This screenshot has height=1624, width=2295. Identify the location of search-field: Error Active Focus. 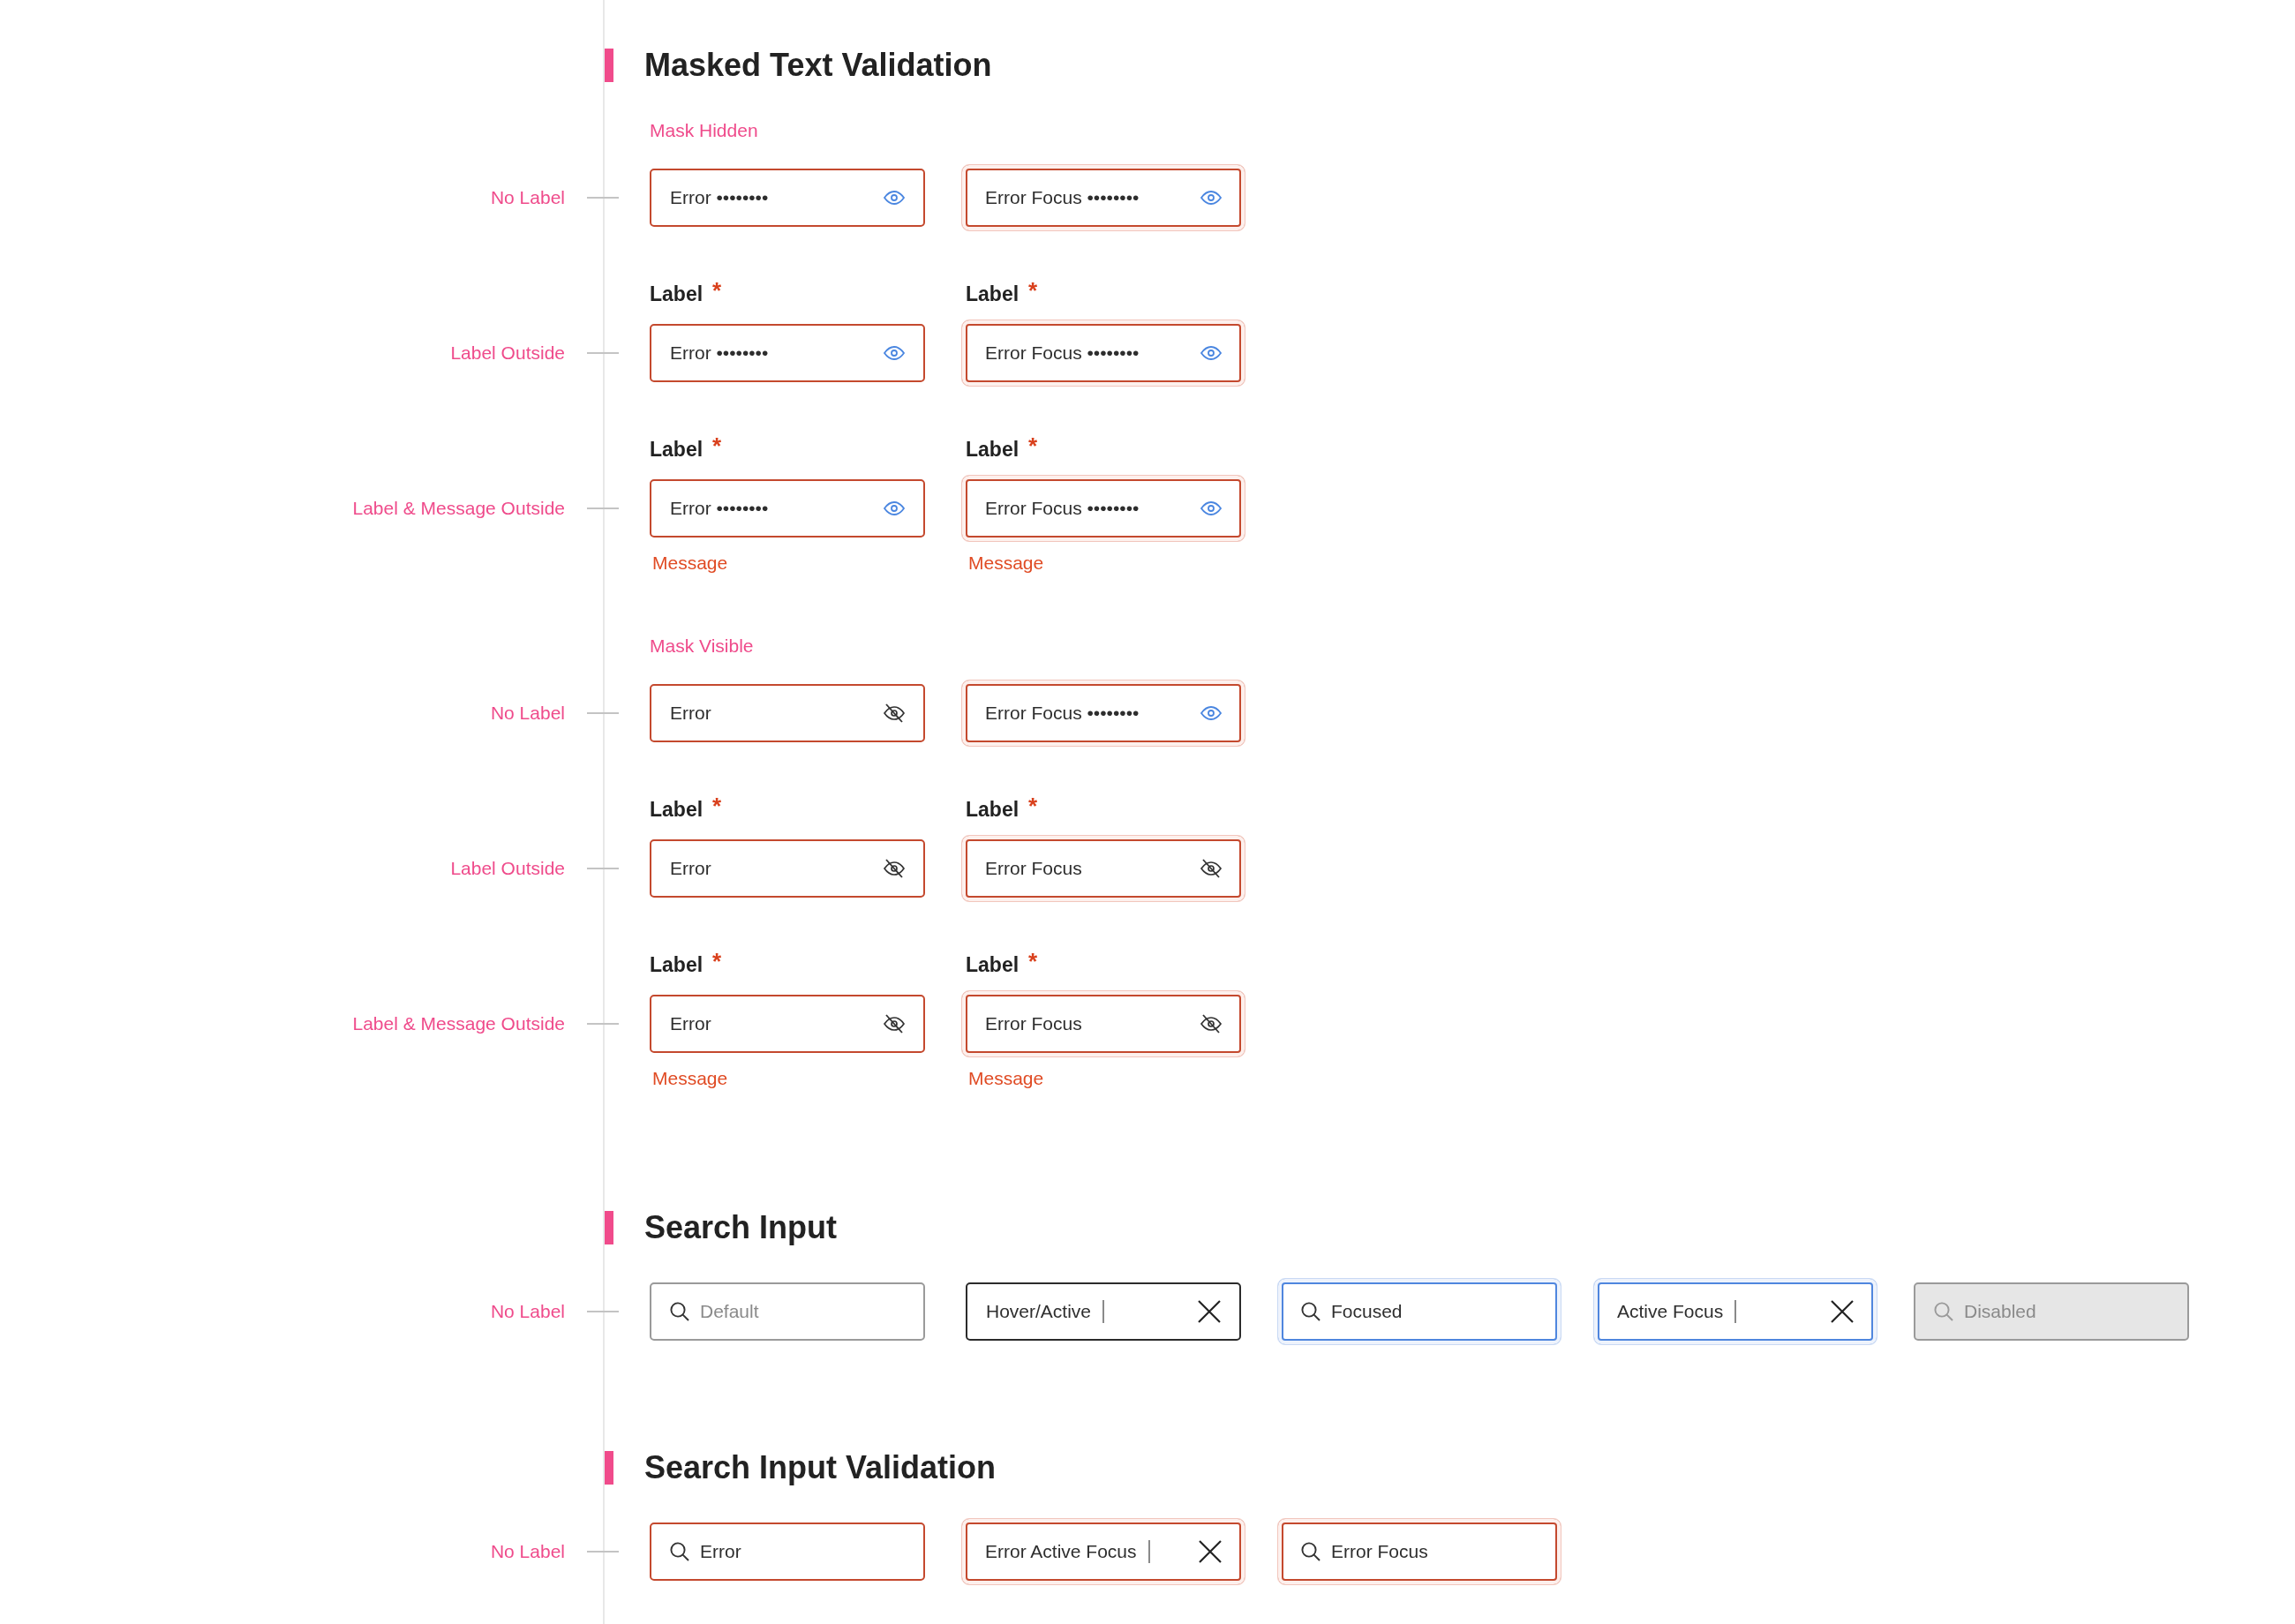
(1103, 1551).